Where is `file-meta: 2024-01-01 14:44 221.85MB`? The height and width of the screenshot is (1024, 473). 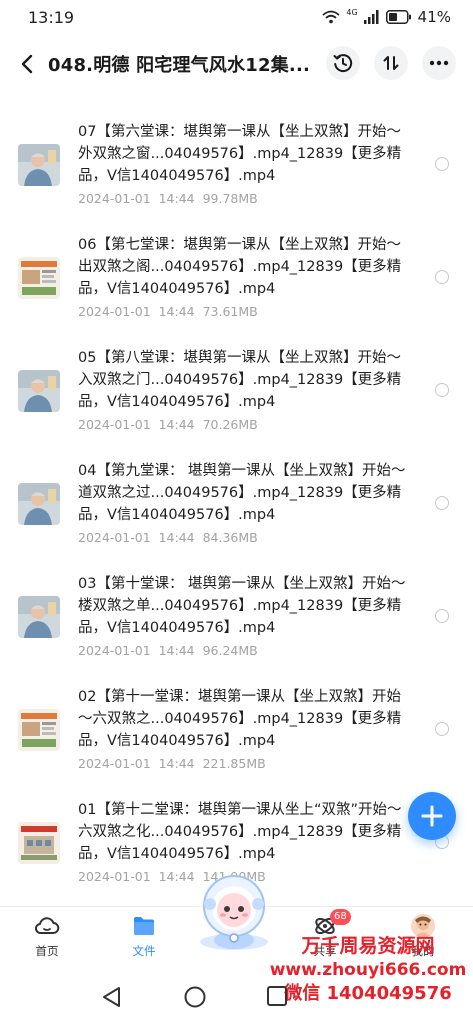
file-meta: 2024-01-01 14:44 221.85MB is located at coordinates (172, 763).